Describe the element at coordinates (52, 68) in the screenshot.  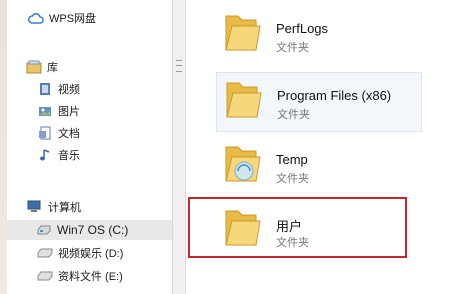
I see `nav-label-library: 库` at that location.